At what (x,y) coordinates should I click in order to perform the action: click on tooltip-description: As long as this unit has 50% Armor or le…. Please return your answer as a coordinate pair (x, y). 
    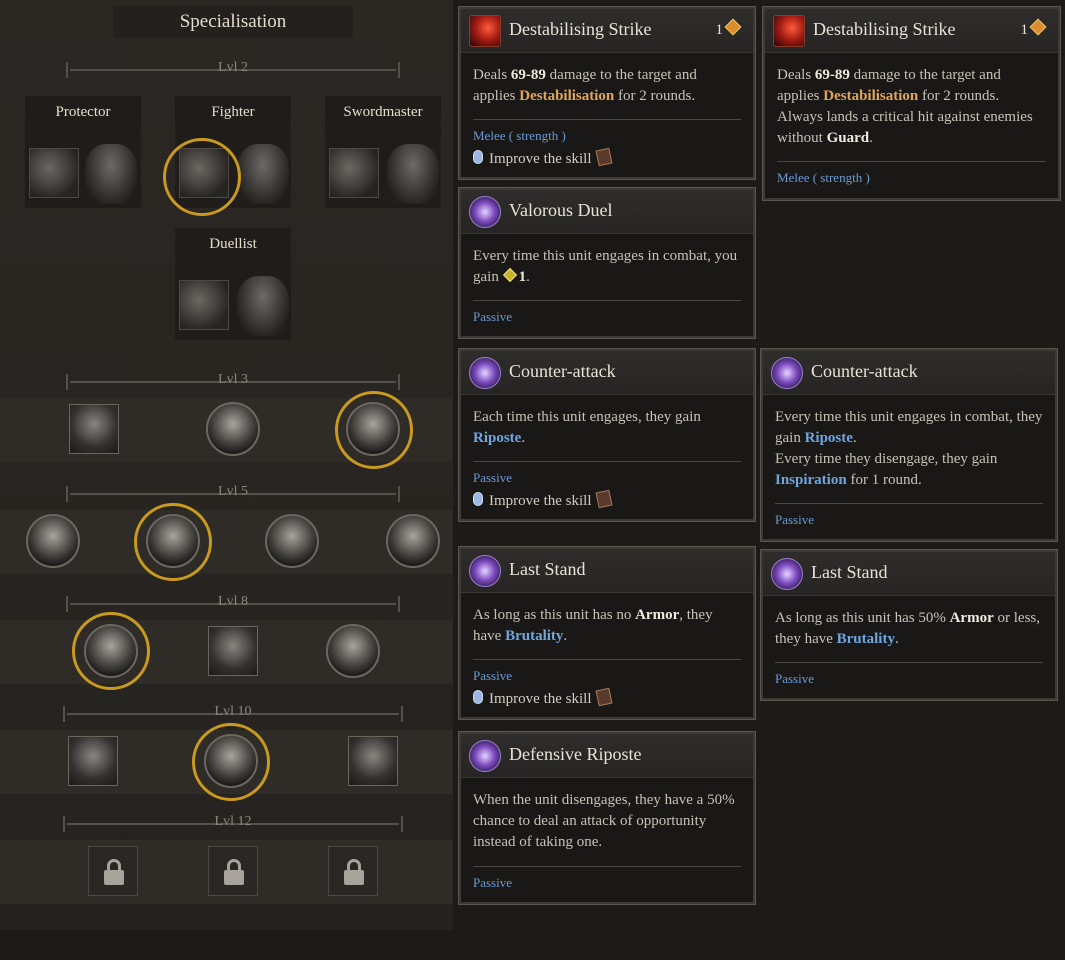
    Looking at the image, I should click on (907, 628).